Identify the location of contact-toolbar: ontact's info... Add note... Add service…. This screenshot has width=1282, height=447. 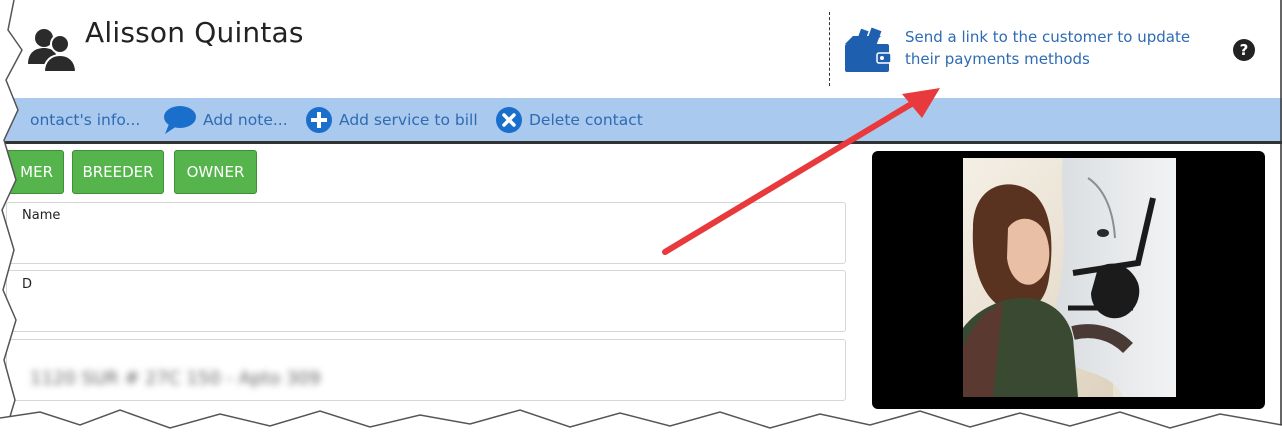
(641, 121).